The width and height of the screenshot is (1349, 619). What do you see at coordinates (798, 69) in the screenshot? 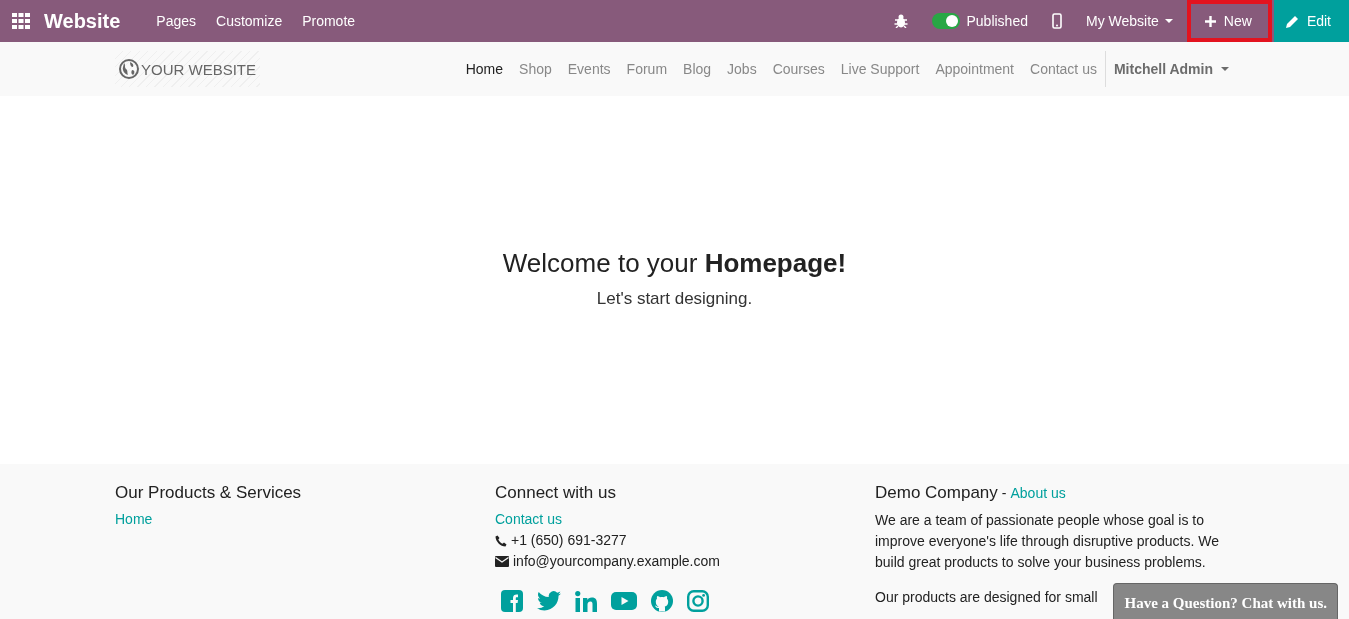
I see `nav-link: Courses` at bounding box center [798, 69].